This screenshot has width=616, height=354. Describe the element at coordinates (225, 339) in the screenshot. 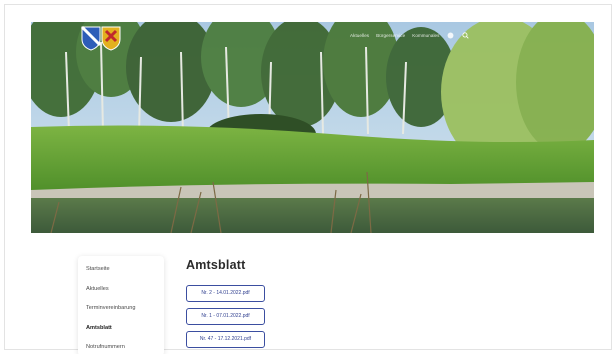

I see `document-button-nr47: Nr. 47 - 17.12.2021.pdf` at that location.